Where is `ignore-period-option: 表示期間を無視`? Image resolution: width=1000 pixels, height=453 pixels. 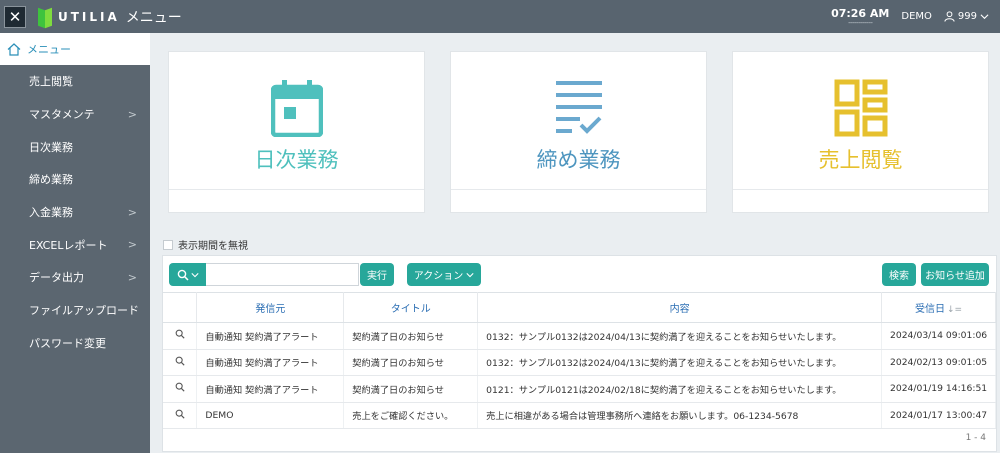 ignore-period-option: 表示期間を無視 is located at coordinates (205, 244).